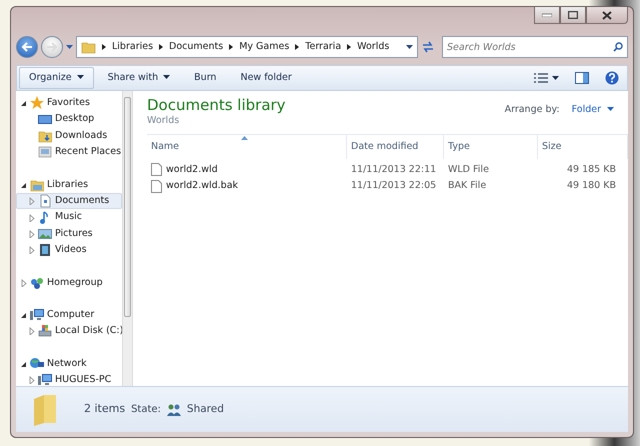 This screenshot has height=446, width=640. What do you see at coordinates (69, 379) in the screenshot?
I see `sidebar-item: HUGUES-PC` at bounding box center [69, 379].